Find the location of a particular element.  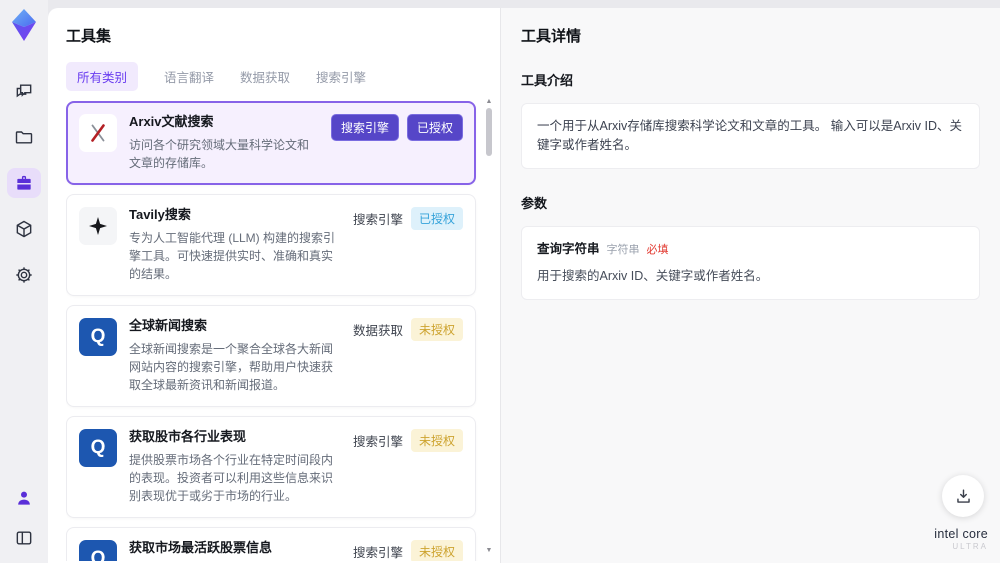

sidebar-item-collapse is located at coordinates (24, 538).